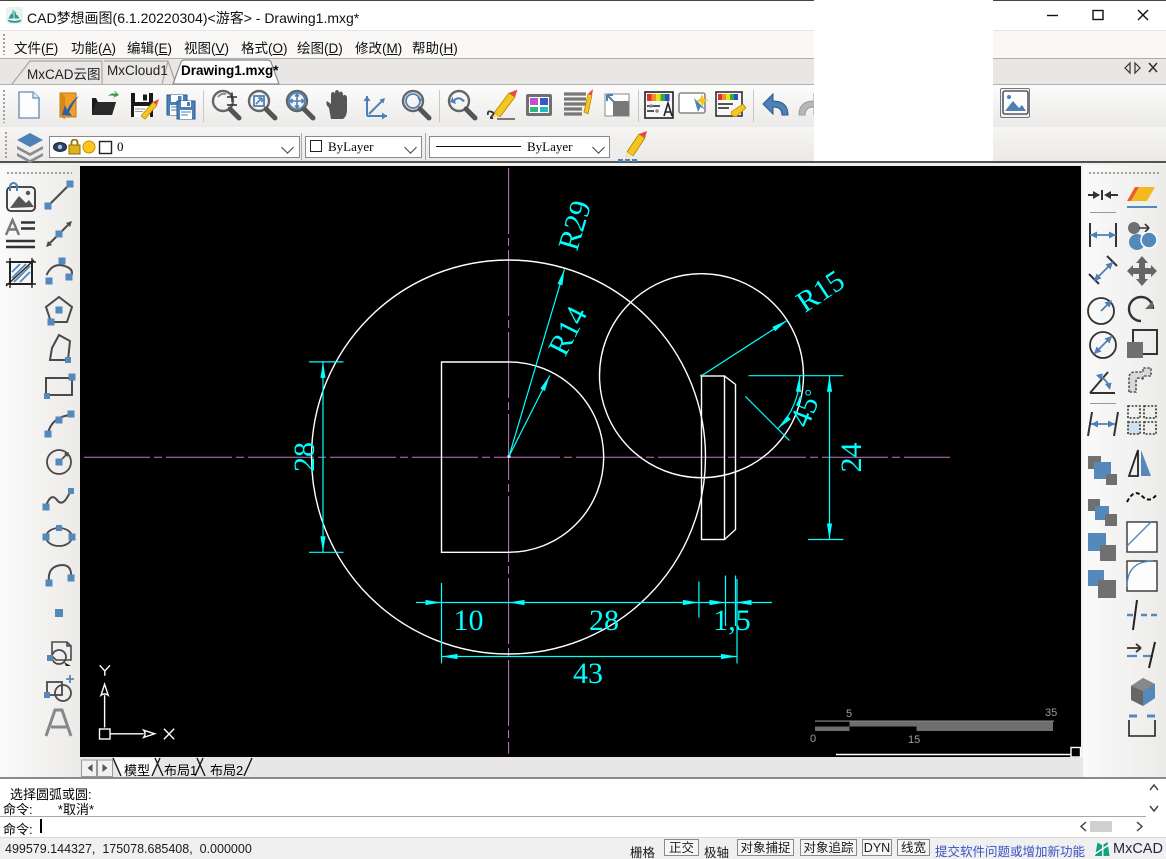 This screenshot has width=1166, height=859. What do you see at coordinates (1051, 713) in the screenshot?
I see `svg-text: 35` at bounding box center [1051, 713].